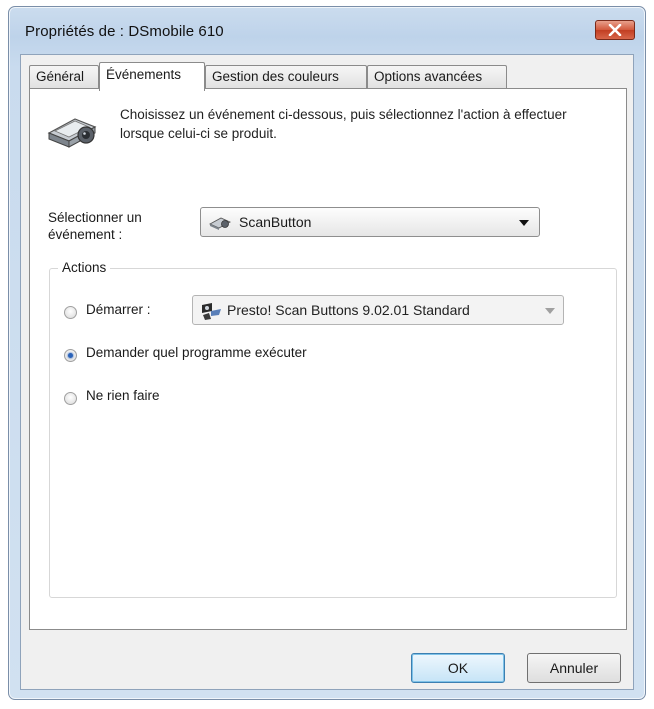 The width and height of the screenshot is (654, 709). What do you see at coordinates (144, 74) in the screenshot?
I see `tab-events-label: Événements` at bounding box center [144, 74].